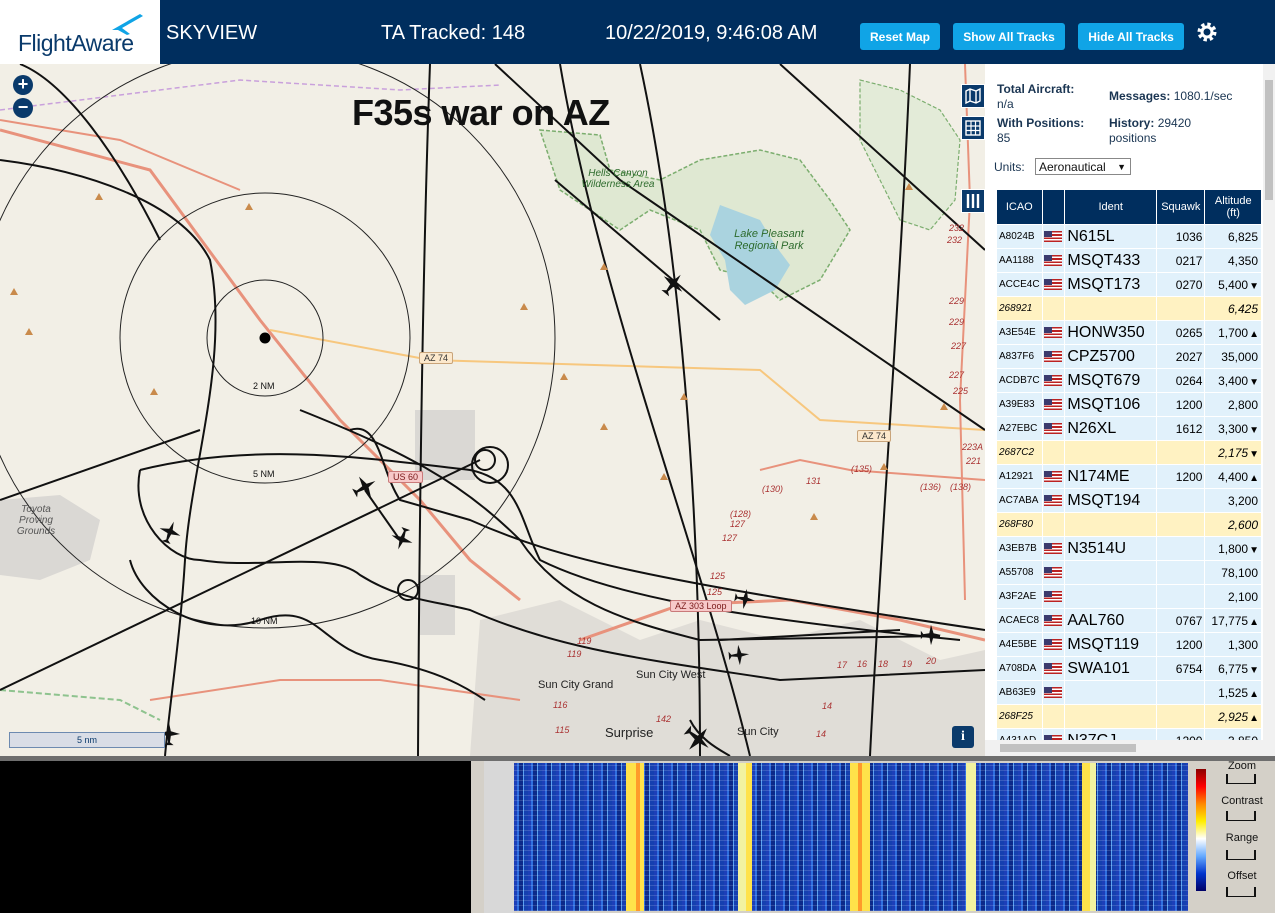 The width and height of the screenshot is (1275, 913). Describe the element at coordinates (1242, 596) in the screenshot. I see `altitude-value: 2,100` at that location.